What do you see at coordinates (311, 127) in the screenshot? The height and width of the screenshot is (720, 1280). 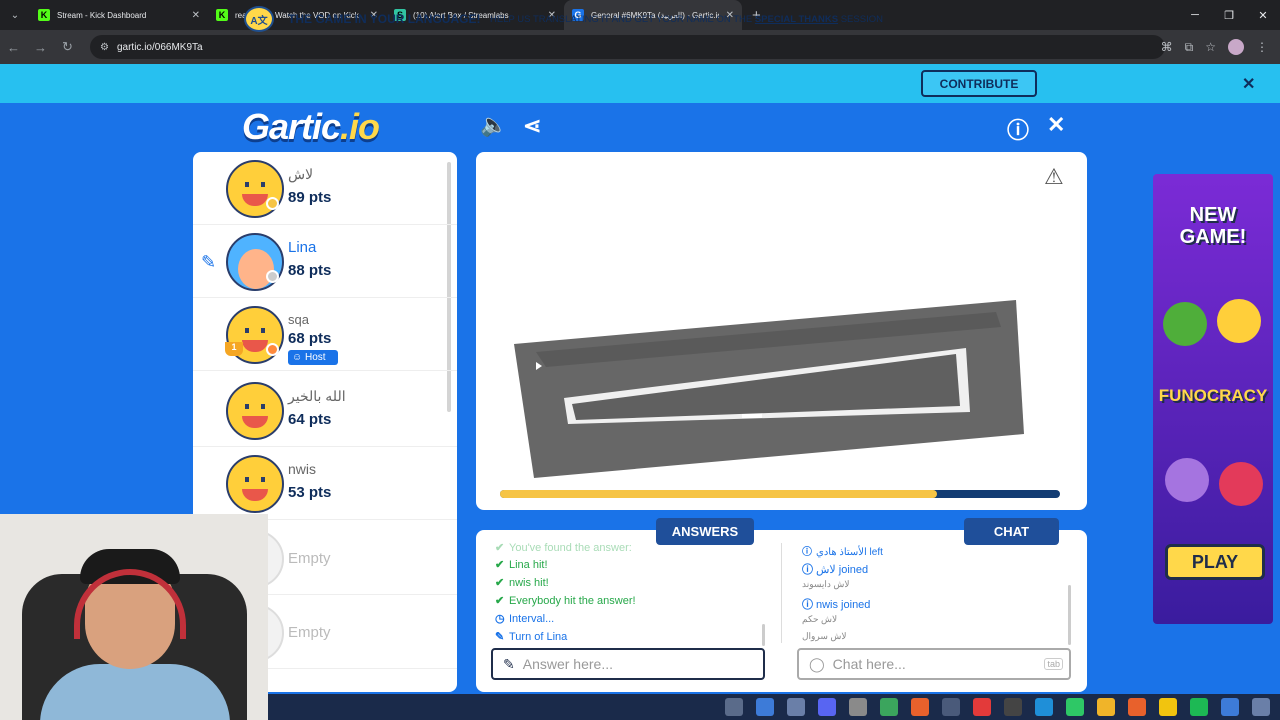 I see `gartic-logo: Gartic.io` at bounding box center [311, 127].